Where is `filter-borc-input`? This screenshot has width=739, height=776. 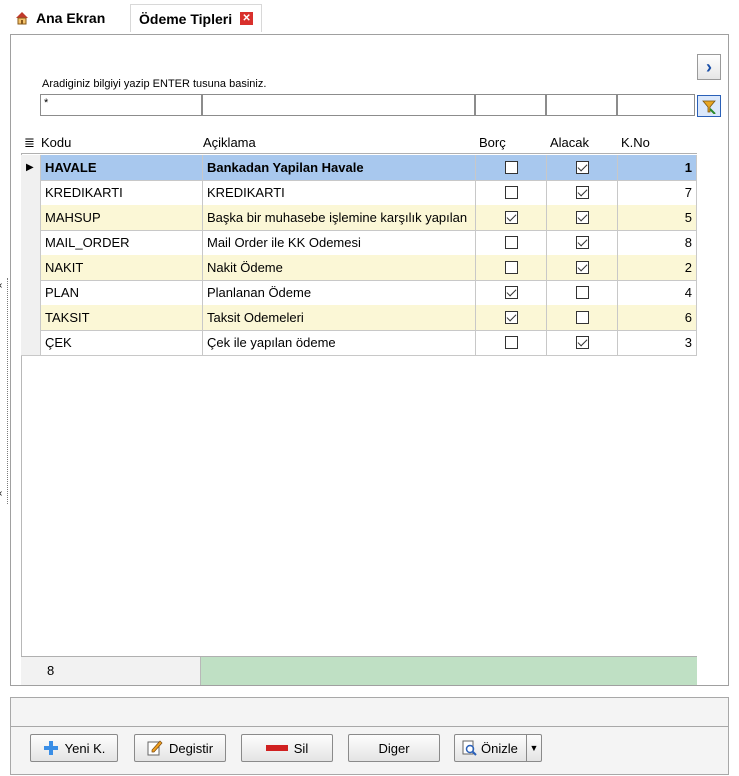
filter-borc-input is located at coordinates (510, 105).